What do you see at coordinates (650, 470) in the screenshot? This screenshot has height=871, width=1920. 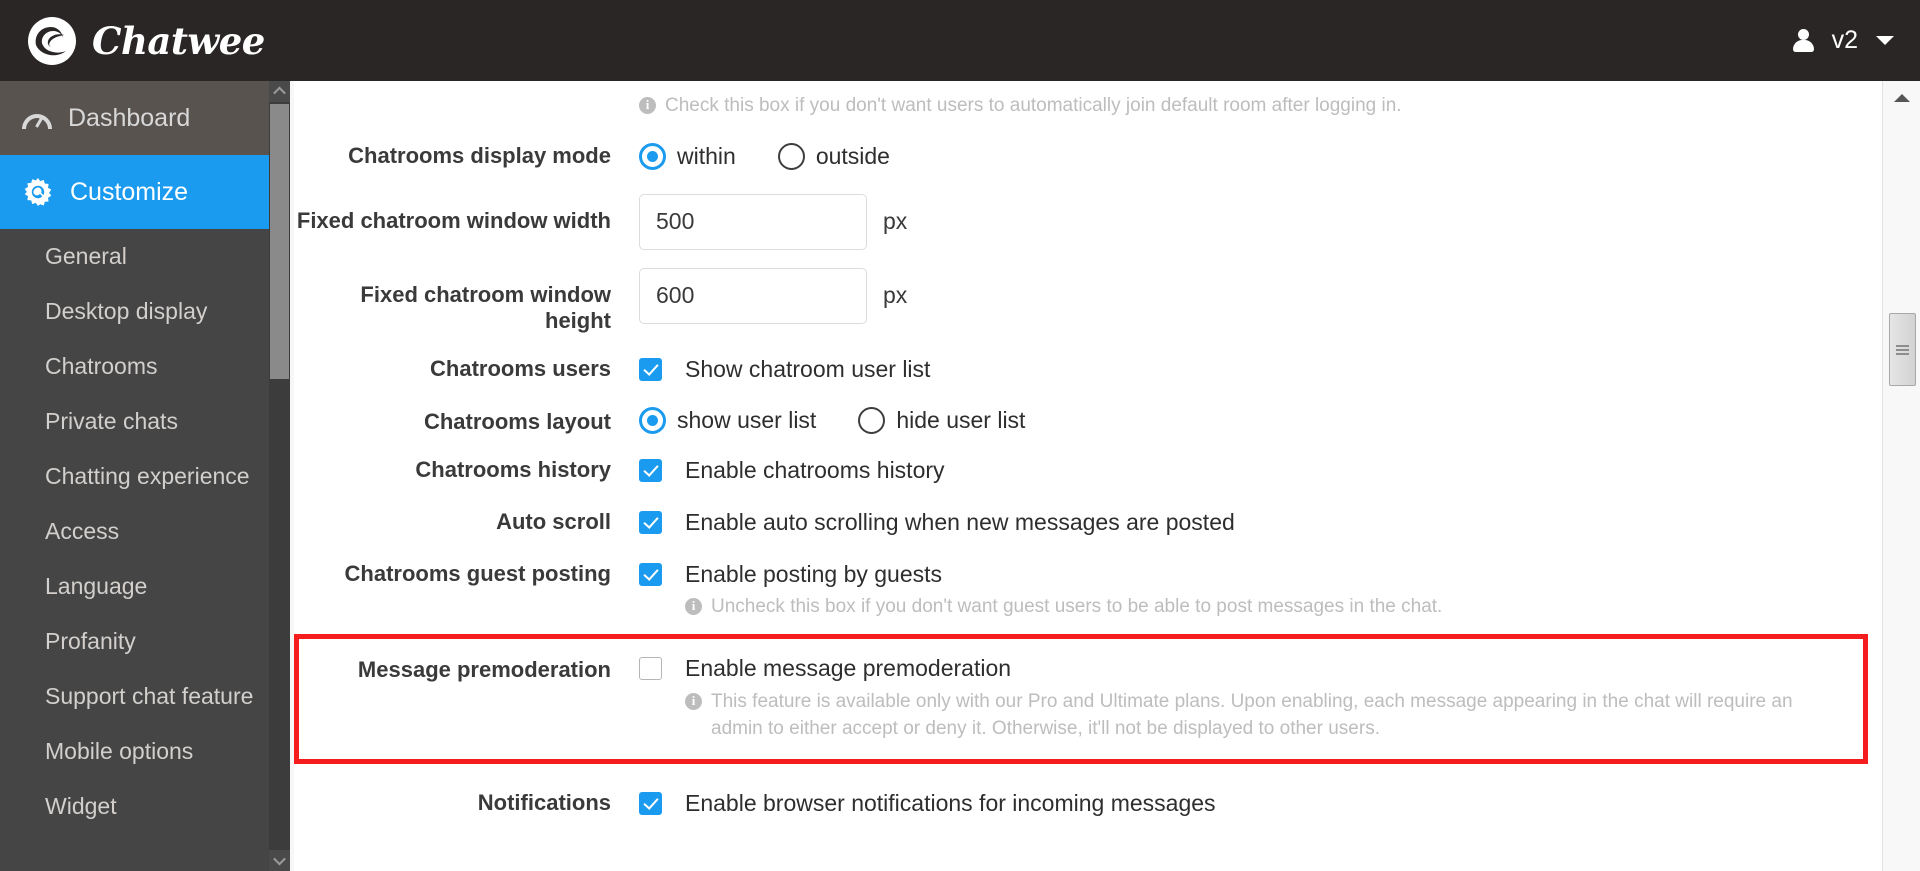 I see `checkbox-enable-chatrooms-history` at bounding box center [650, 470].